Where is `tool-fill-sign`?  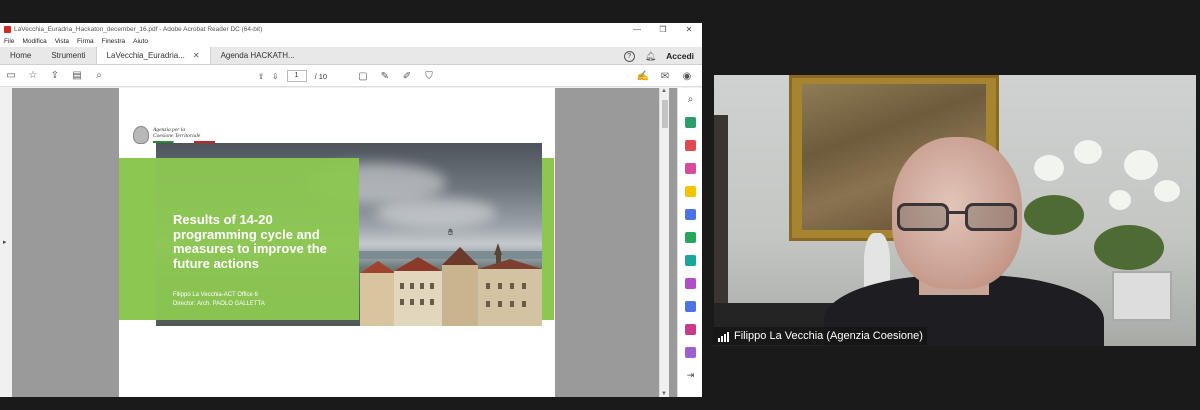 tool-fill-sign is located at coordinates (690, 283).